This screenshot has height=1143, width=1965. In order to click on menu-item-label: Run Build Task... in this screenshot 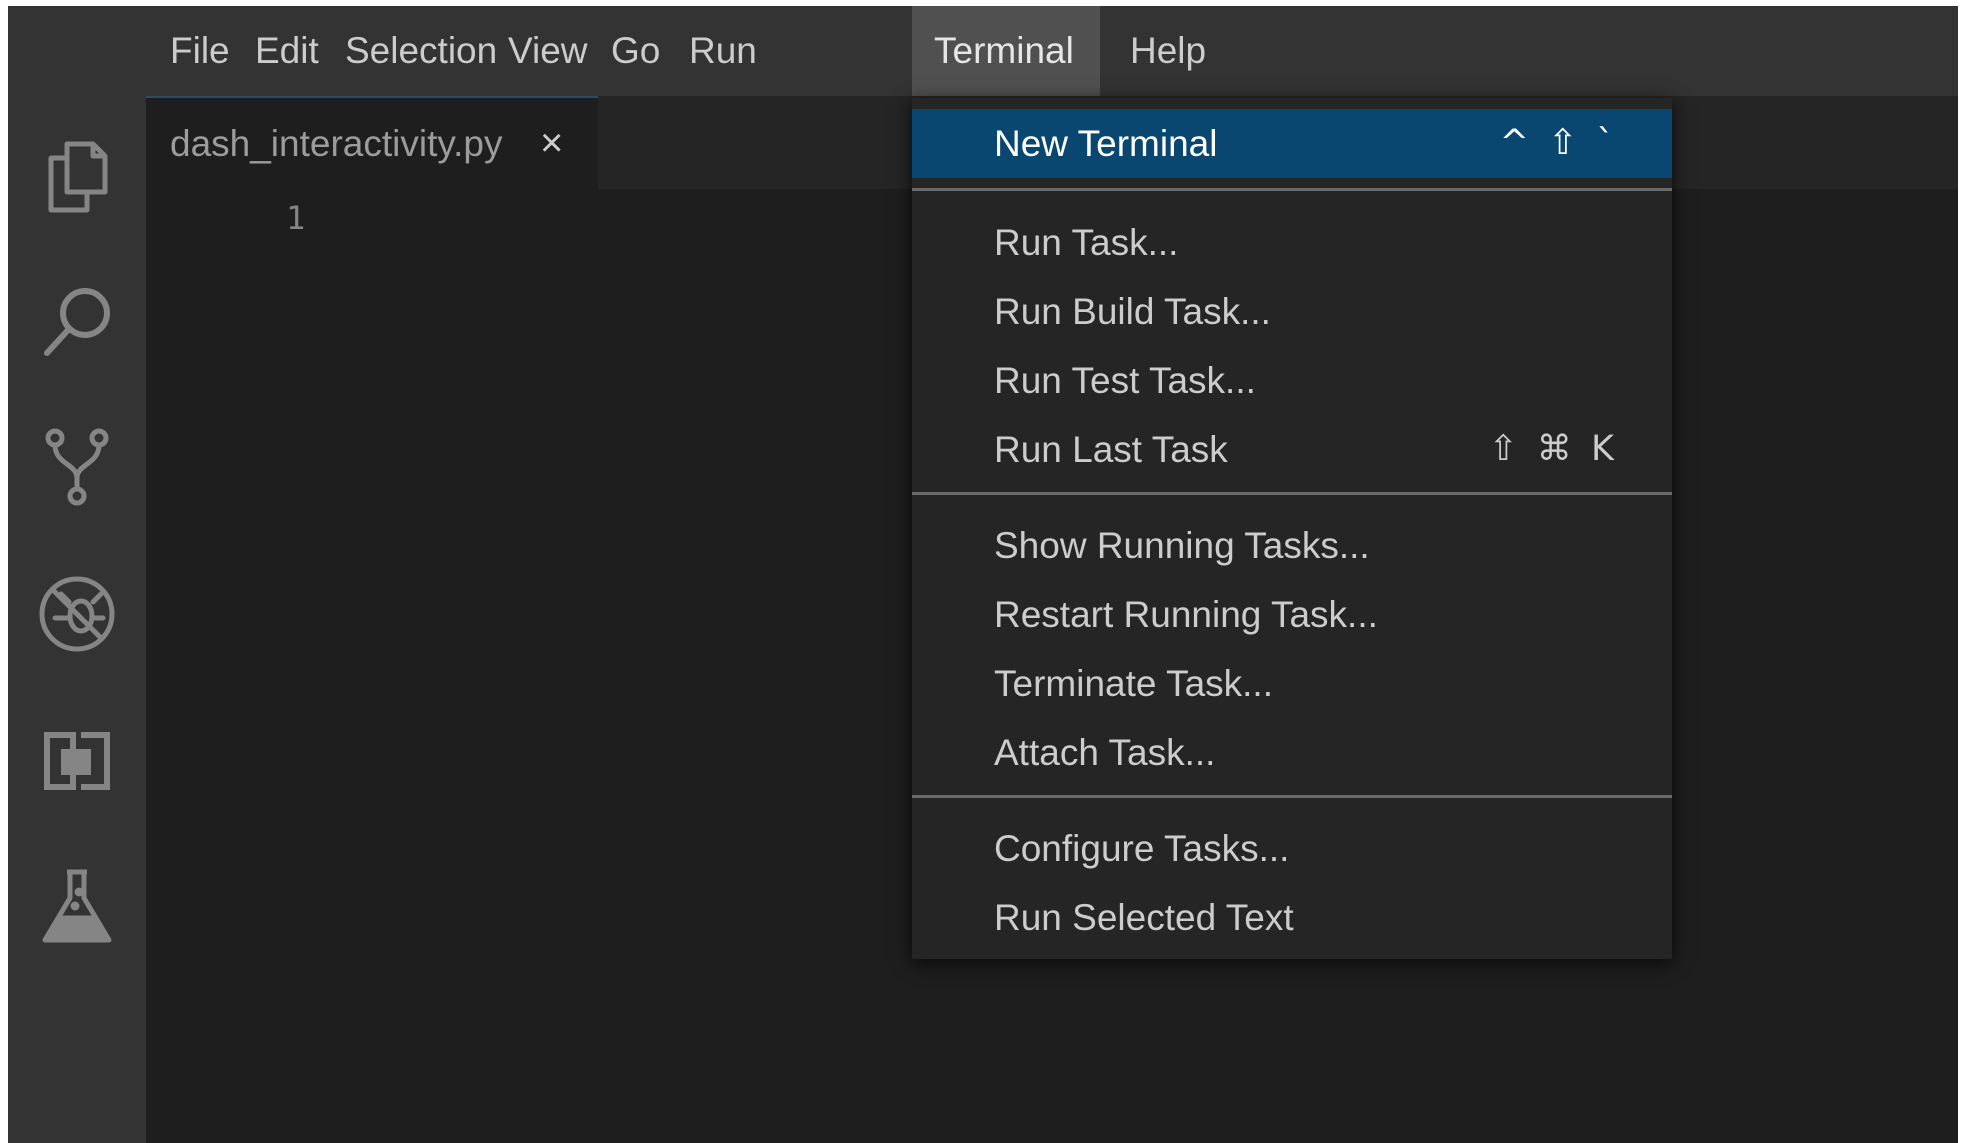, I will do `click(1132, 311)`.